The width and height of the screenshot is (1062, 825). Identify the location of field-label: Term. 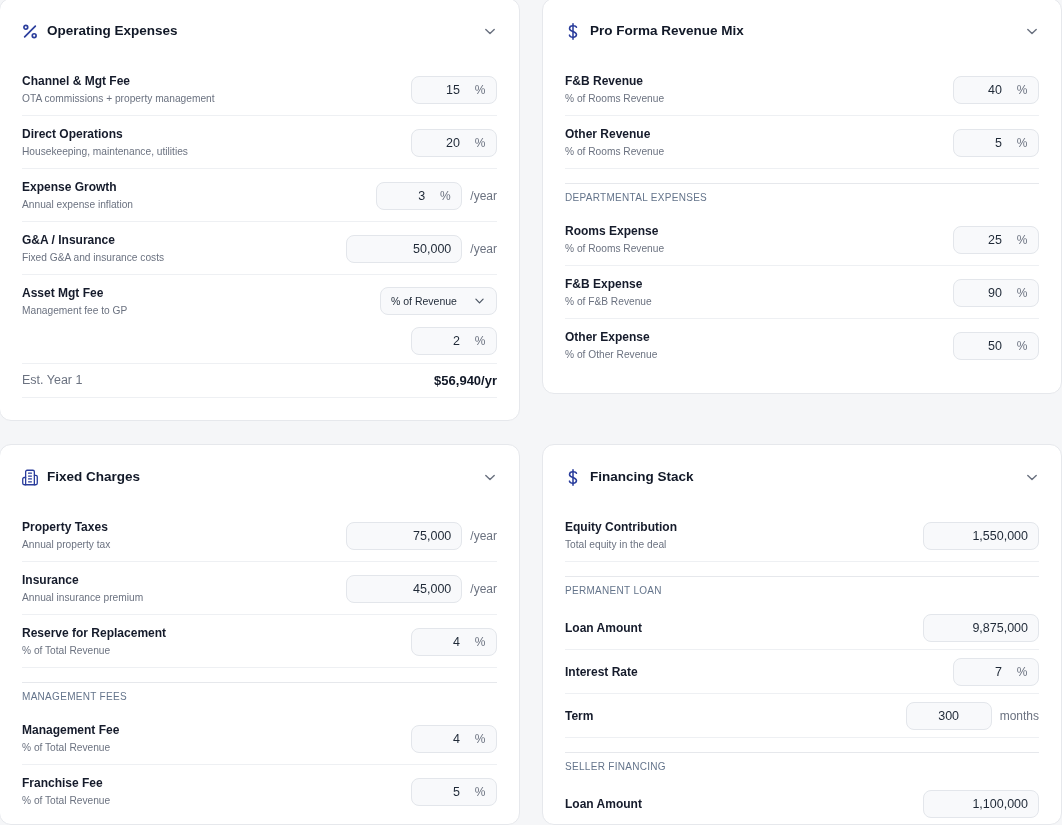
(579, 716).